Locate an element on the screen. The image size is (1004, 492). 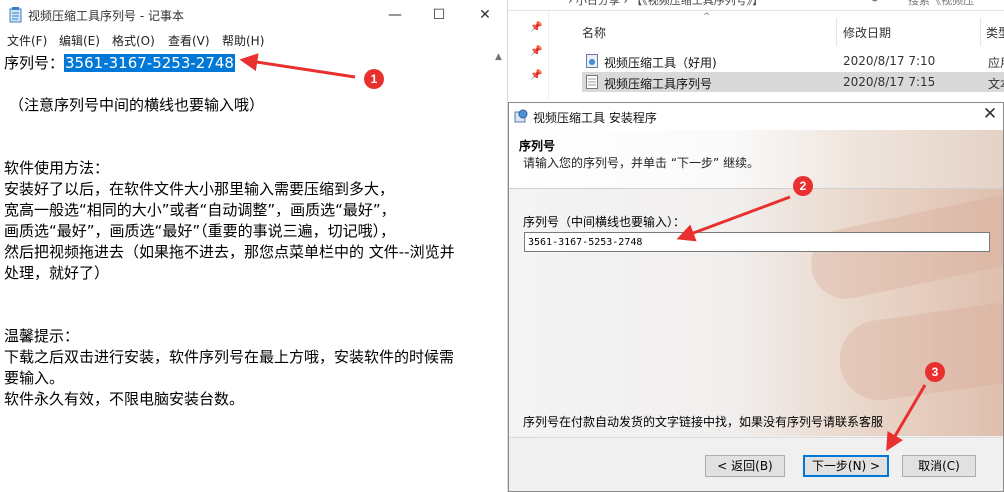
text-line: 软件使用方法： is located at coordinates (57, 168).